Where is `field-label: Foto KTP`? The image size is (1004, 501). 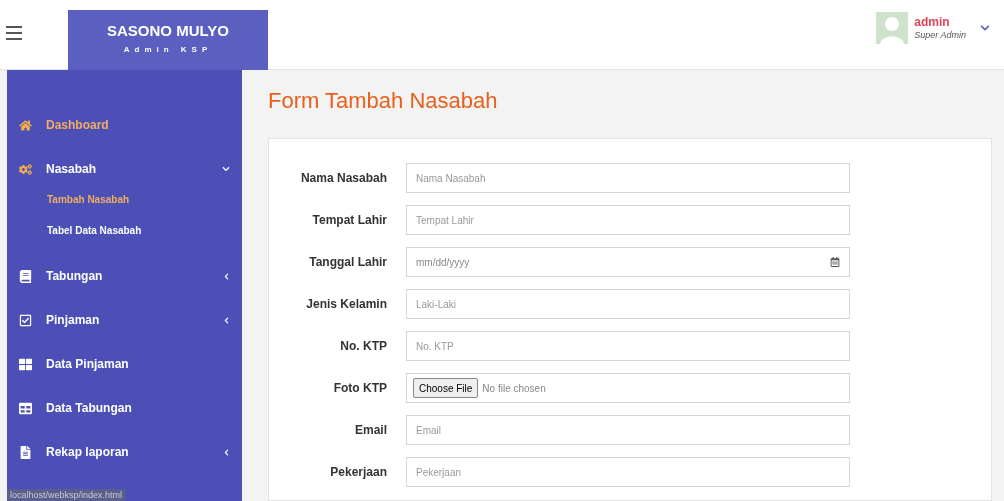 field-label: Foto KTP is located at coordinates (359, 388).